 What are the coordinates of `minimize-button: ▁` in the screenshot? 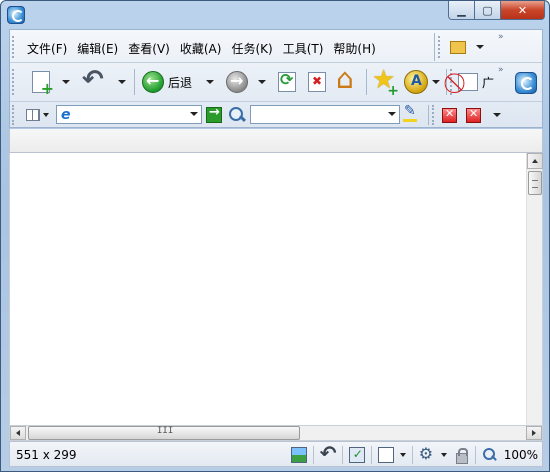 It's located at (461, 10).